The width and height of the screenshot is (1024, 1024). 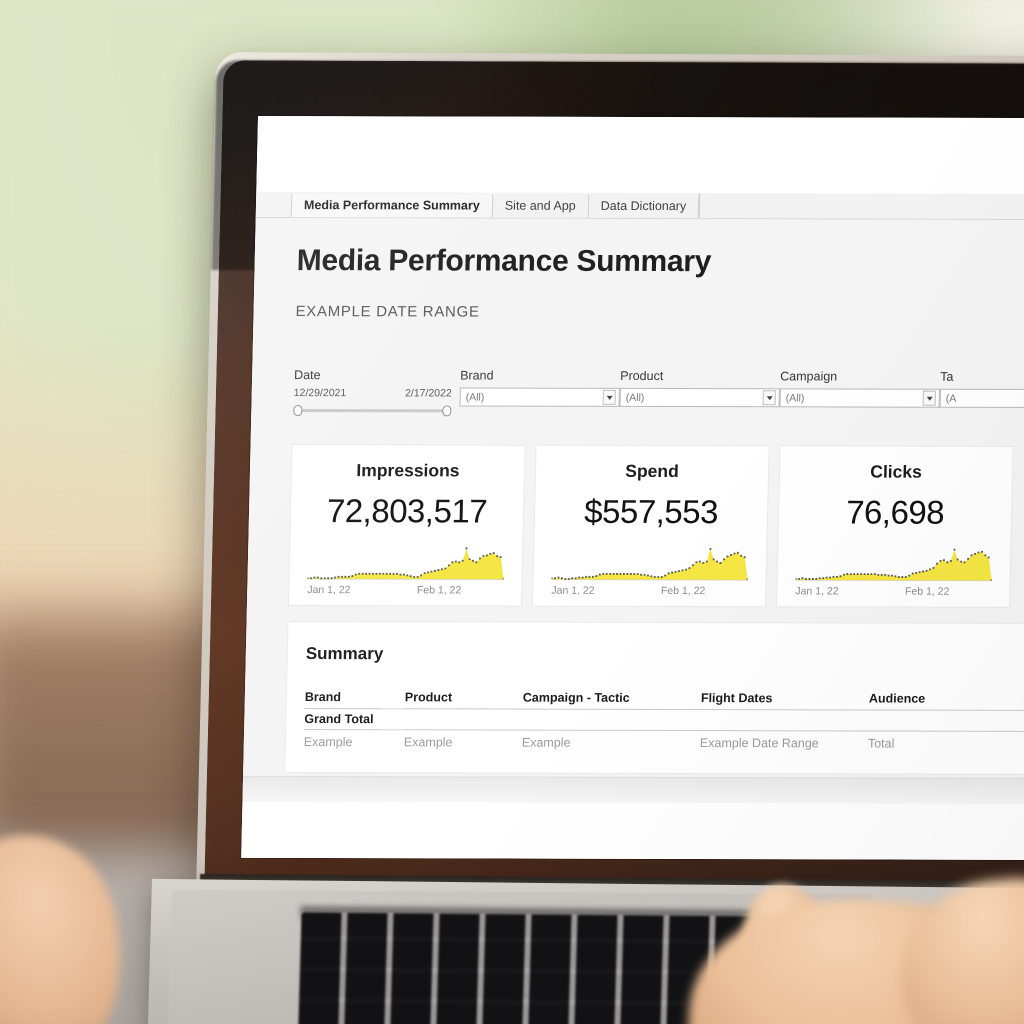 I want to click on slider-handle-end, so click(x=447, y=411).